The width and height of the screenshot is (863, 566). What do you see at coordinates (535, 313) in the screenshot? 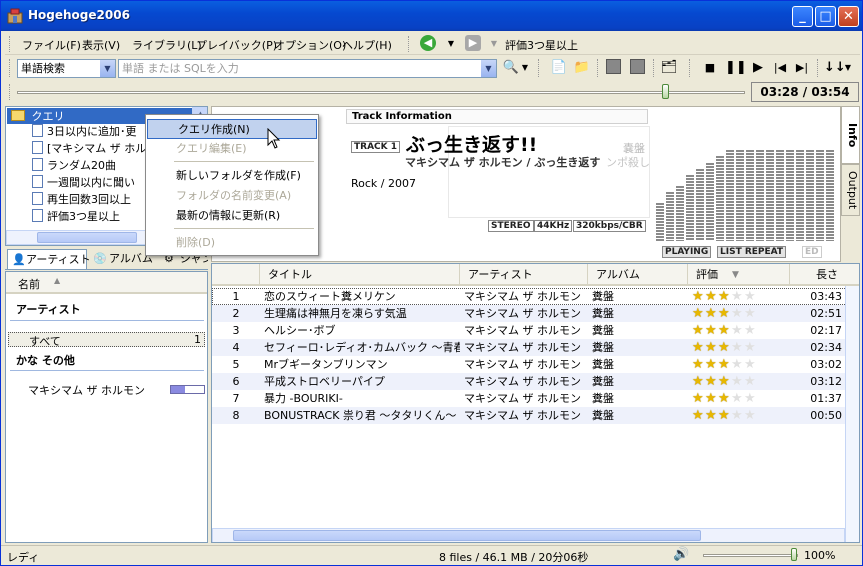
I see `table-row: 2 生理痛は神無月を凍らす気温 マキシマム ザ ホルモン 糞盤 02:51 ★★★★★` at bounding box center [535, 313].